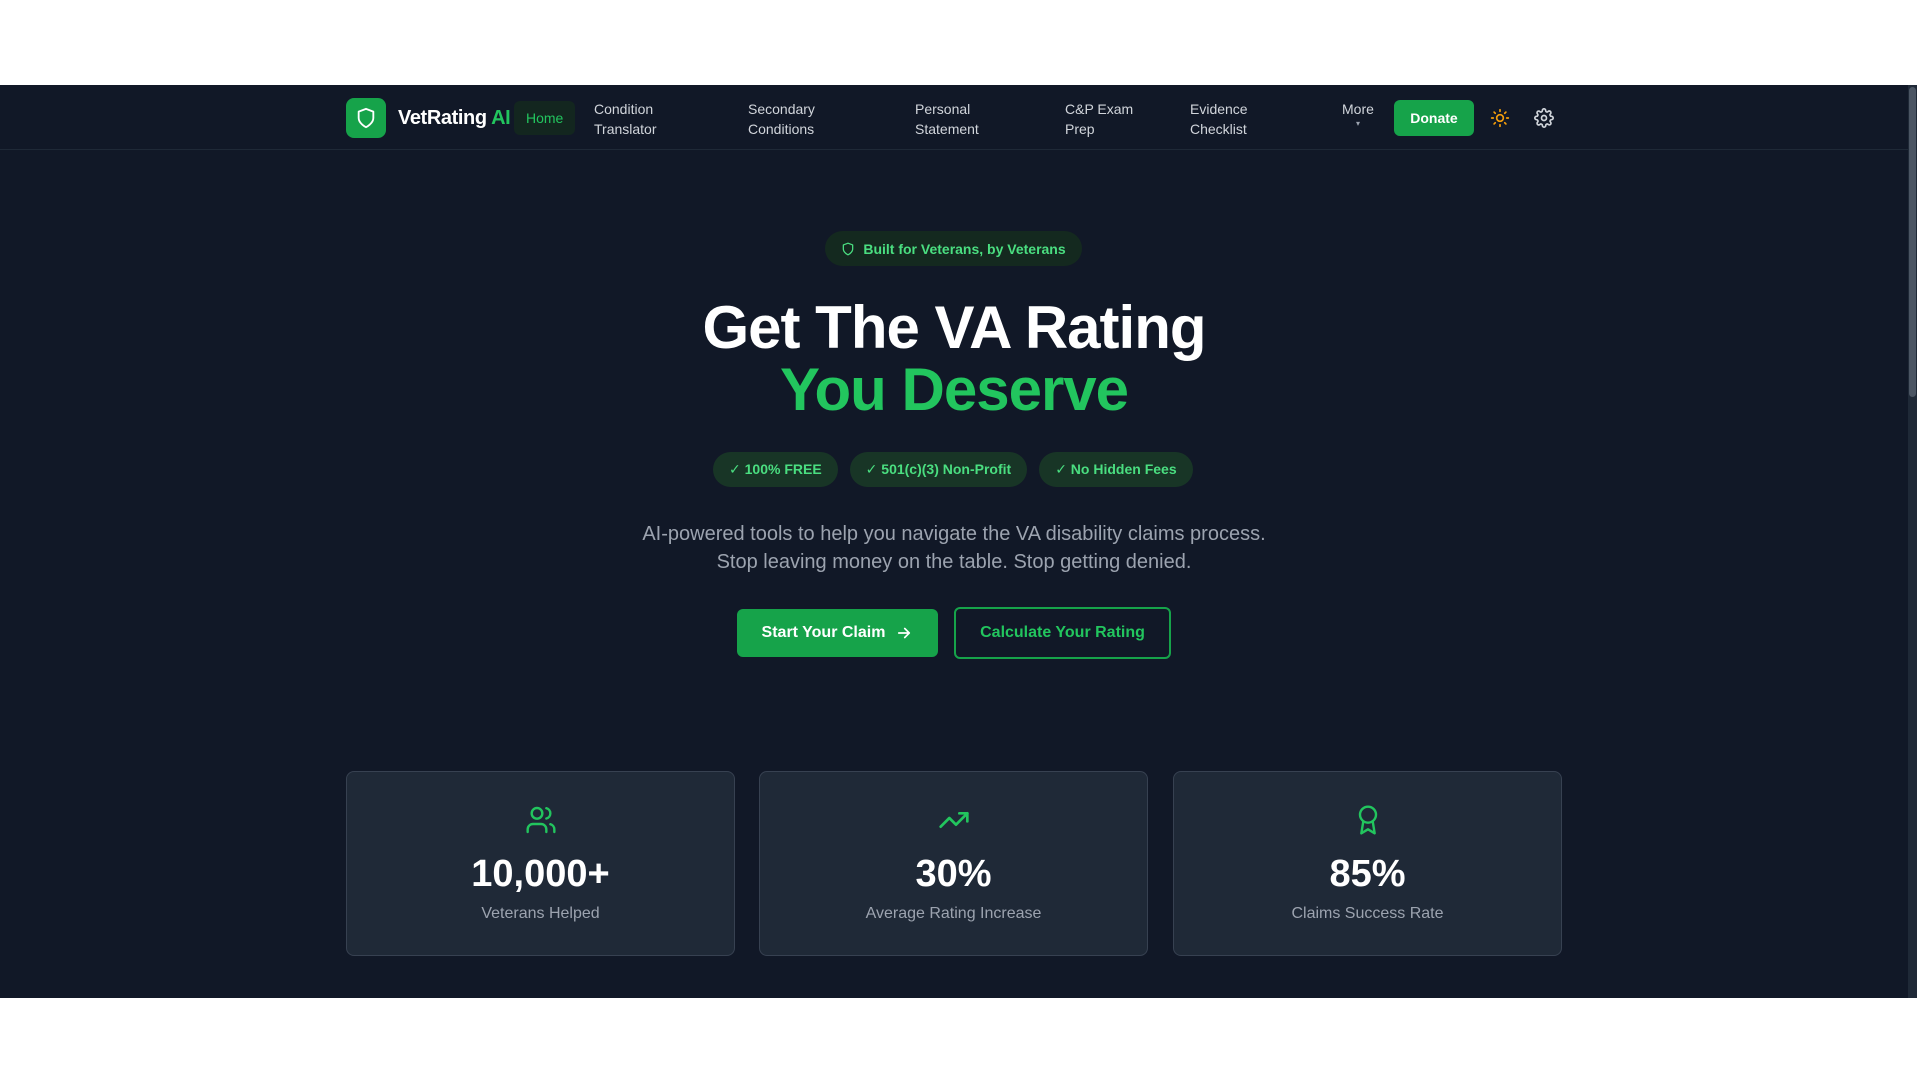  Describe the element at coordinates (625, 119) in the screenshot. I see `nav-condition-translator: Condition Translator` at that location.